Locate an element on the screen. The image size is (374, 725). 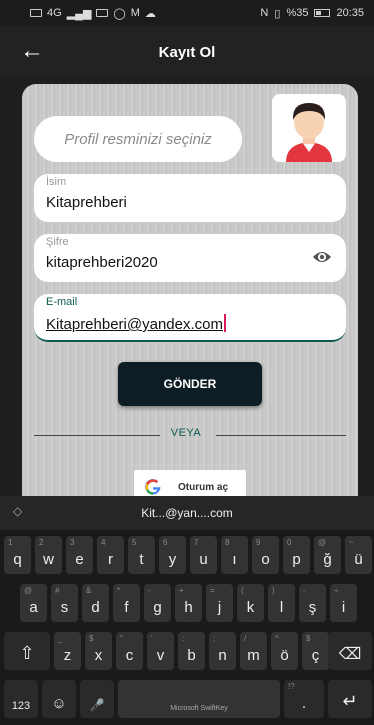
key-label: r is located at coordinates (110, 559).